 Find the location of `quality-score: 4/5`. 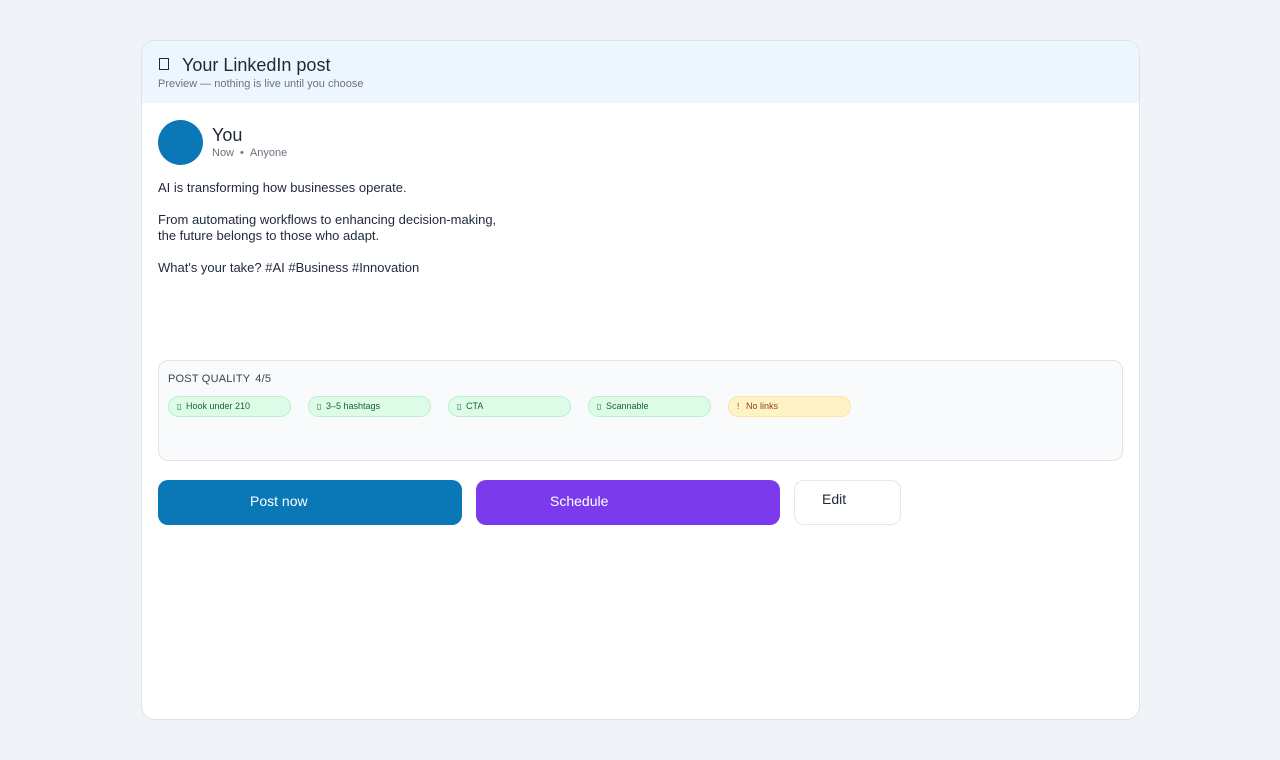

quality-score: 4/5 is located at coordinates (263, 379).